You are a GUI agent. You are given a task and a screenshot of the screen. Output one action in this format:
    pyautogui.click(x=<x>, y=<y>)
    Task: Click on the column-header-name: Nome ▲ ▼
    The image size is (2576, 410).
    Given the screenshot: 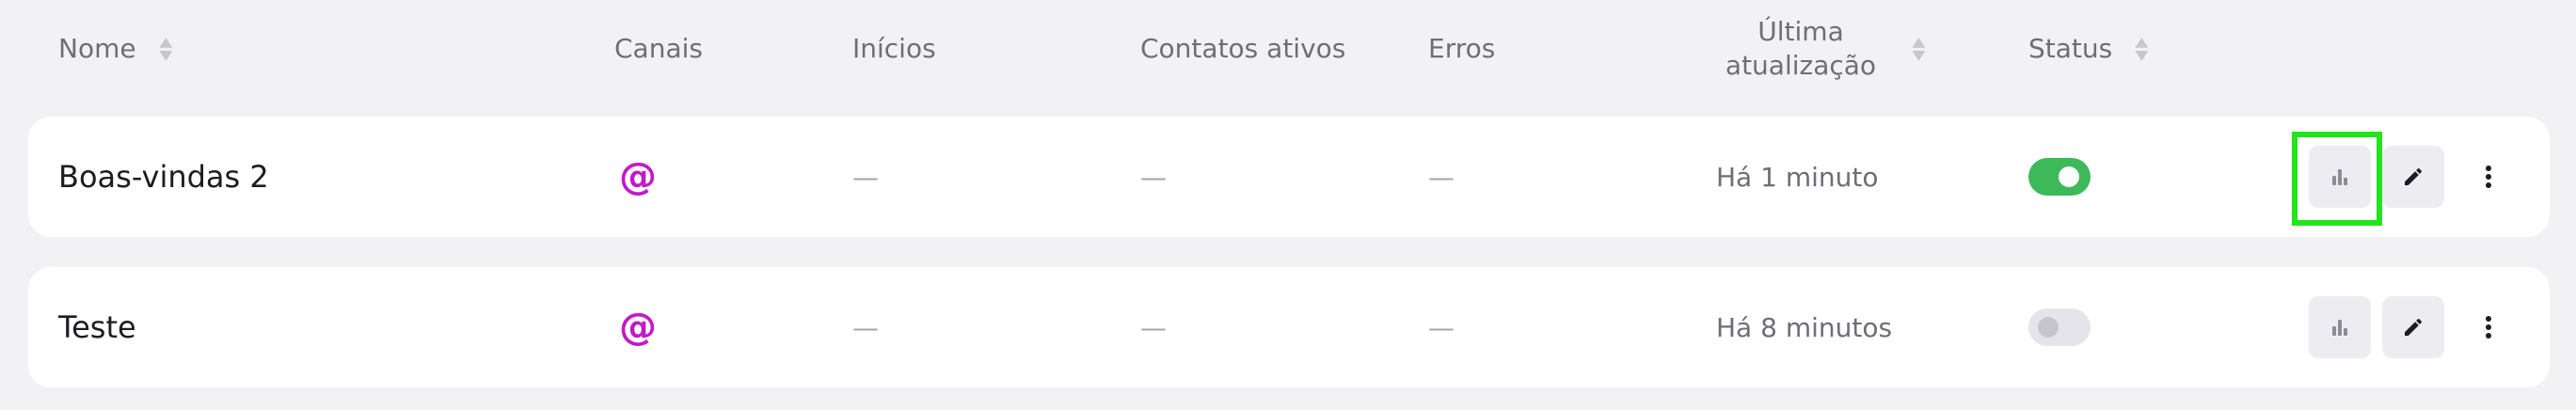 What is the action you would take?
    pyautogui.click(x=115, y=49)
    